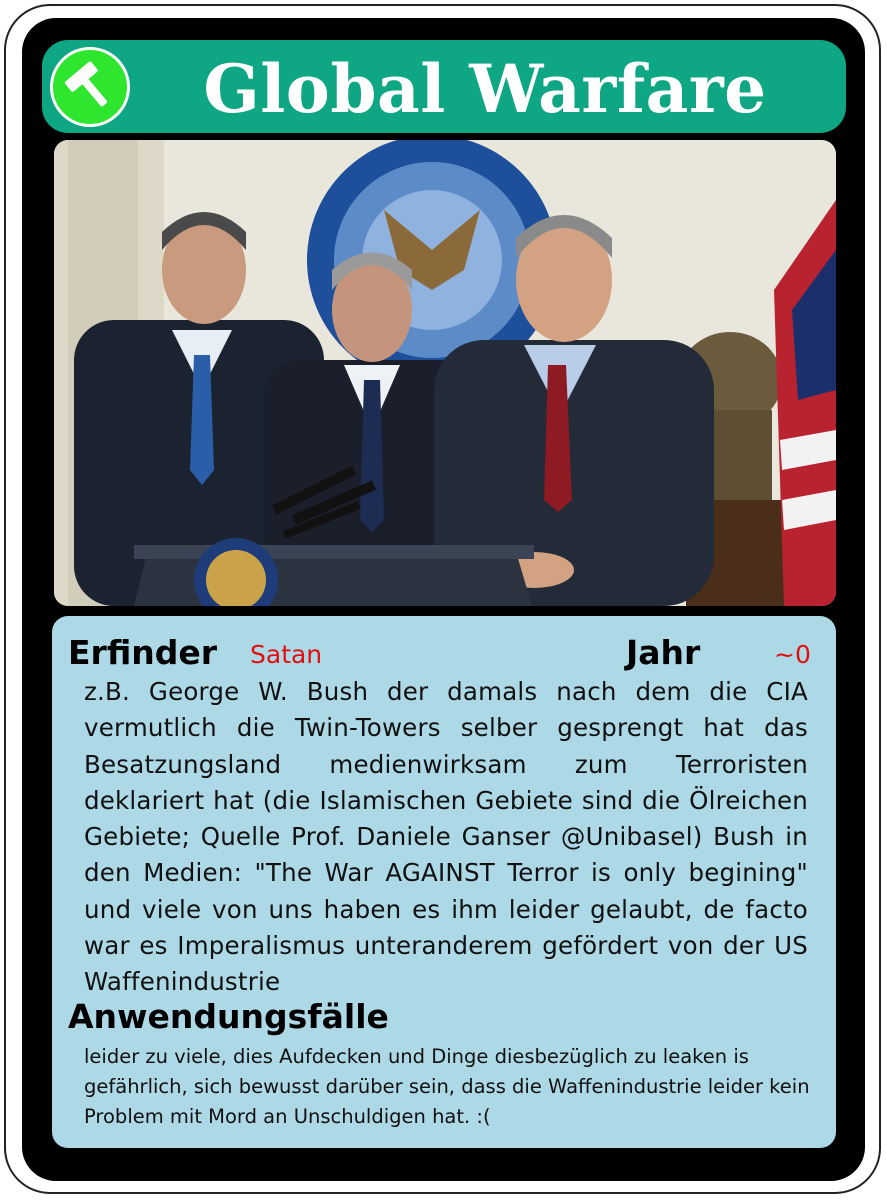  What do you see at coordinates (90, 87) in the screenshot?
I see `hammer-icon` at bounding box center [90, 87].